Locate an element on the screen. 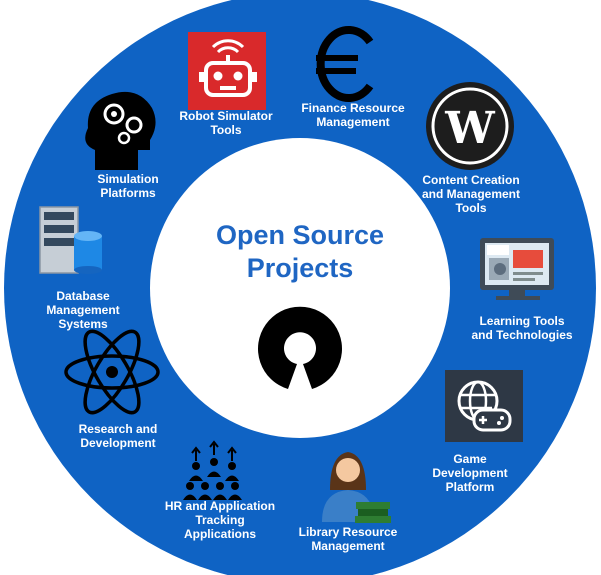 Image resolution: width=601 pixels, height=575 pixels. item-label-line: Library Resource is located at coordinates (348, 532).